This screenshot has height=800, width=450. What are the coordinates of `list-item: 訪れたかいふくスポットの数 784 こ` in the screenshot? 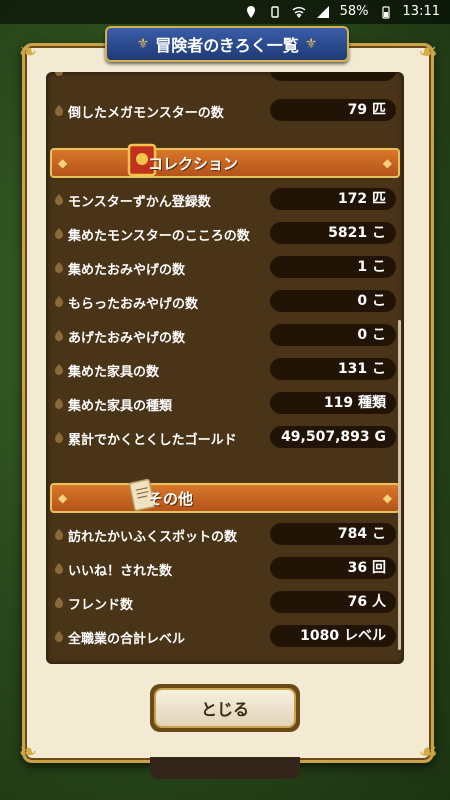 It's located at (225, 535).